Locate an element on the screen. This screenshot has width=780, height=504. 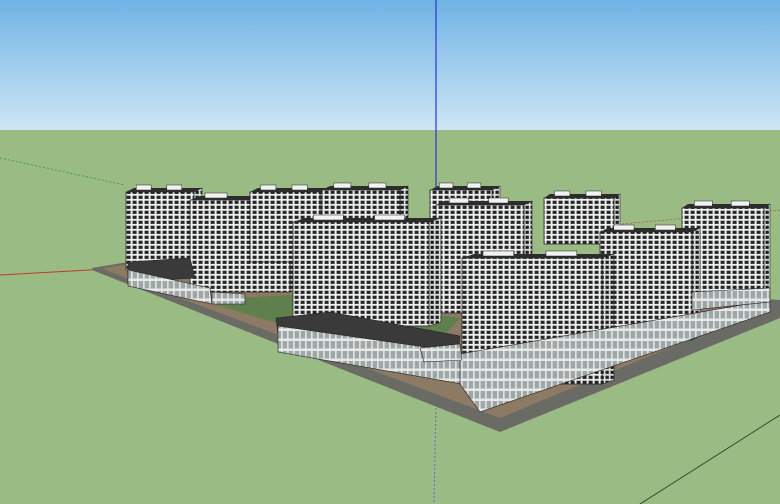
tower-back-left-2-rooftop-unit is located at coordinates (216, 195).